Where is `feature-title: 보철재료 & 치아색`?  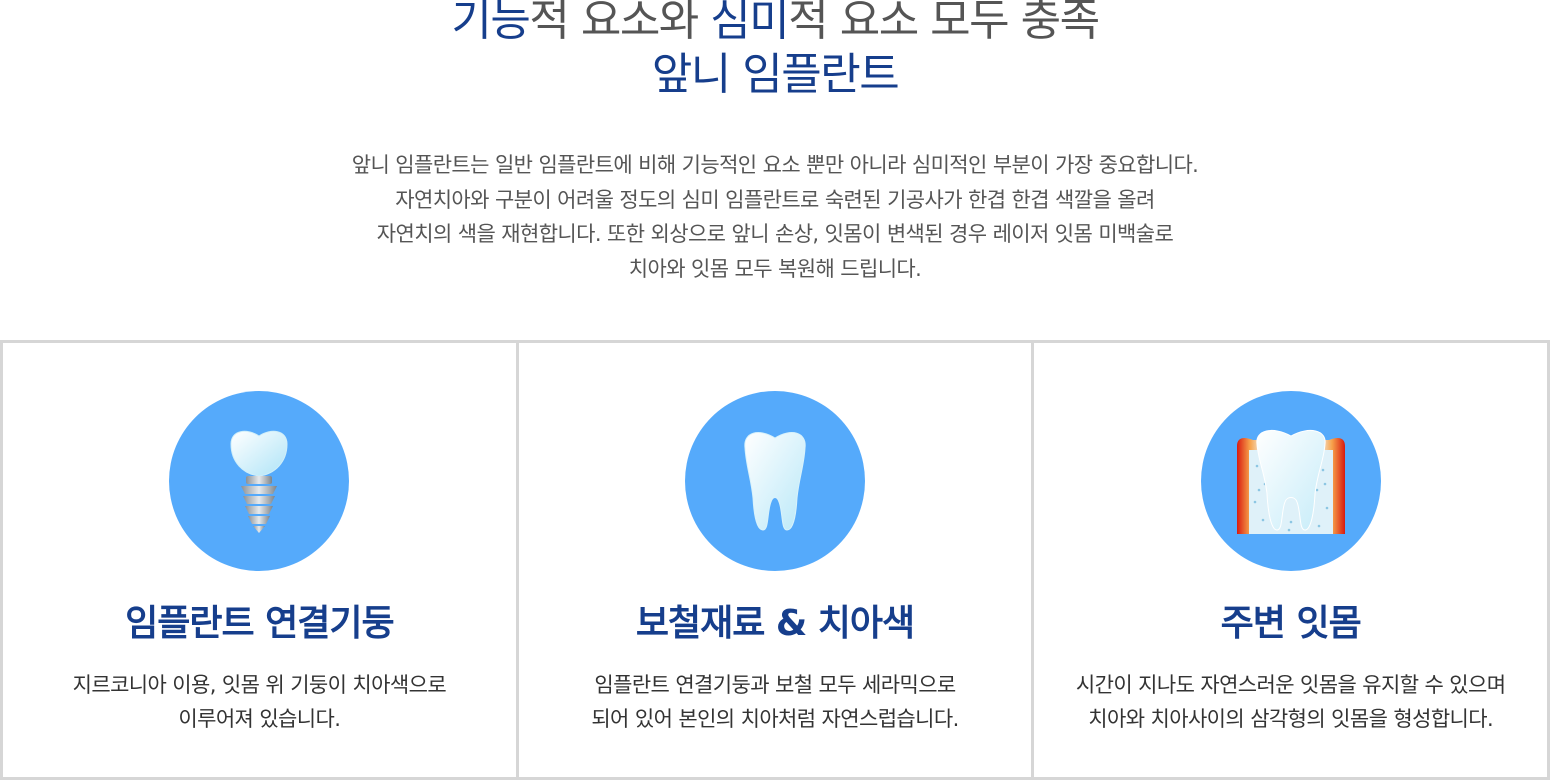 feature-title: 보철재료 & 치아색 is located at coordinates (775, 623).